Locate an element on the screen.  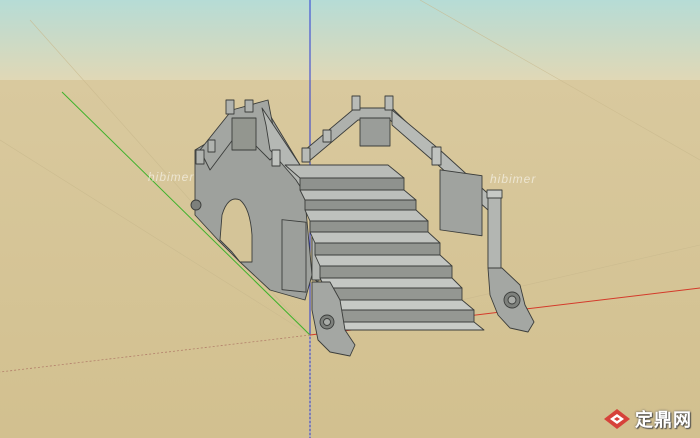
site-logo: 定鼎网 is located at coordinates (647, 419).